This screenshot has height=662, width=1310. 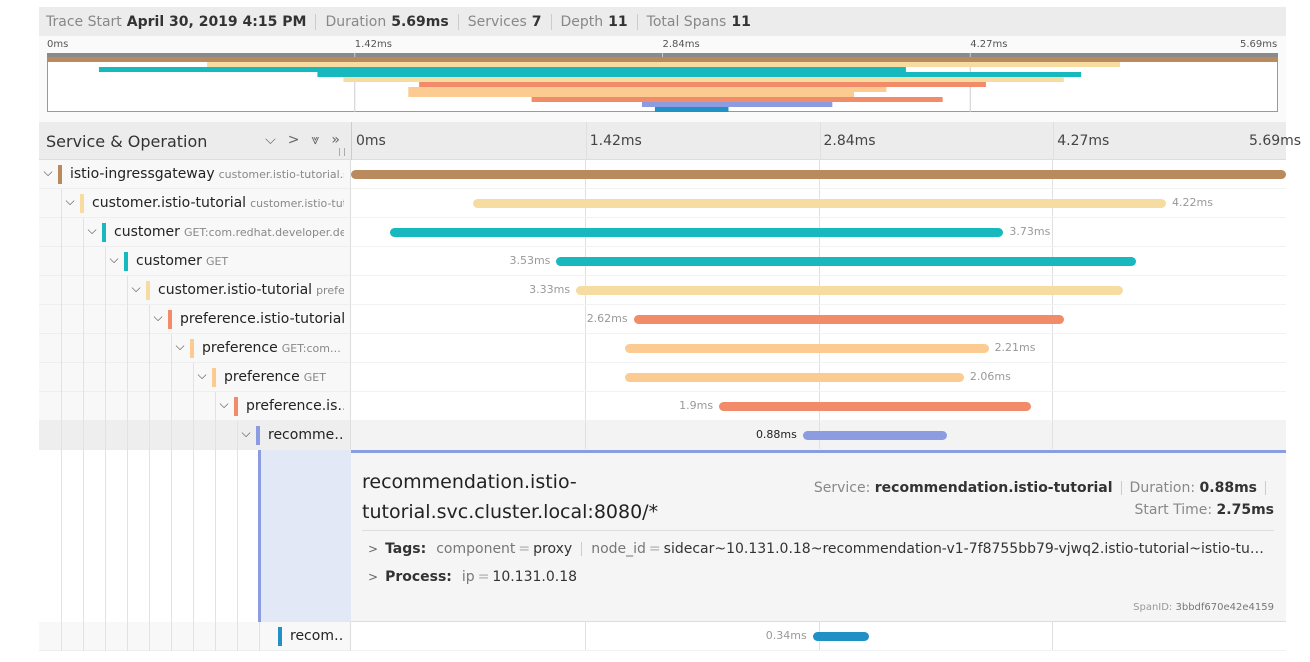 I want to click on span-row: ⌵ recomme… 0.88ms, so click(x=662, y=435).